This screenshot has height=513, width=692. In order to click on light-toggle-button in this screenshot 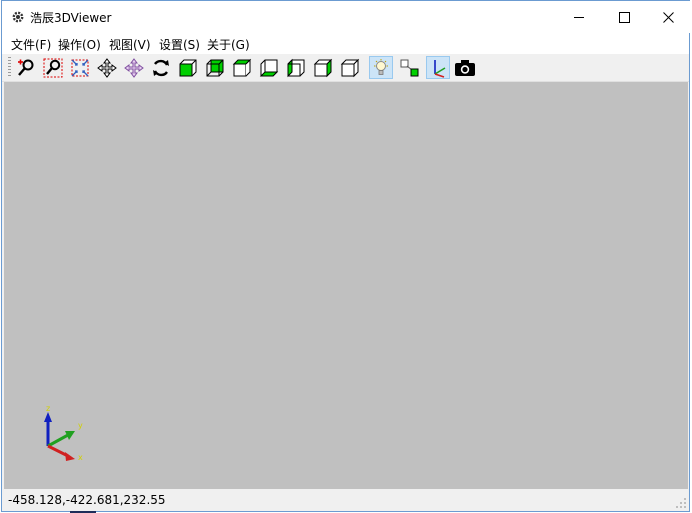, I will do `click(381, 67)`.